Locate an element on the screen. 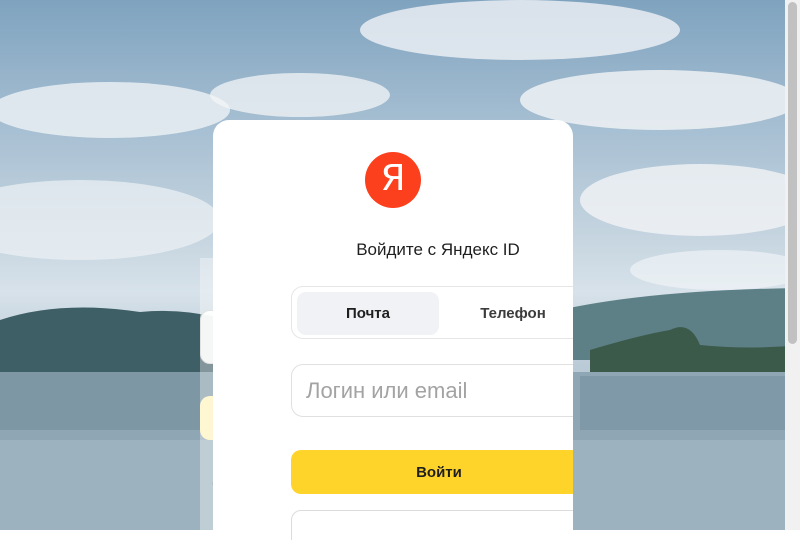 This screenshot has height=540, width=800. scrollbar is located at coordinates (792, 265).